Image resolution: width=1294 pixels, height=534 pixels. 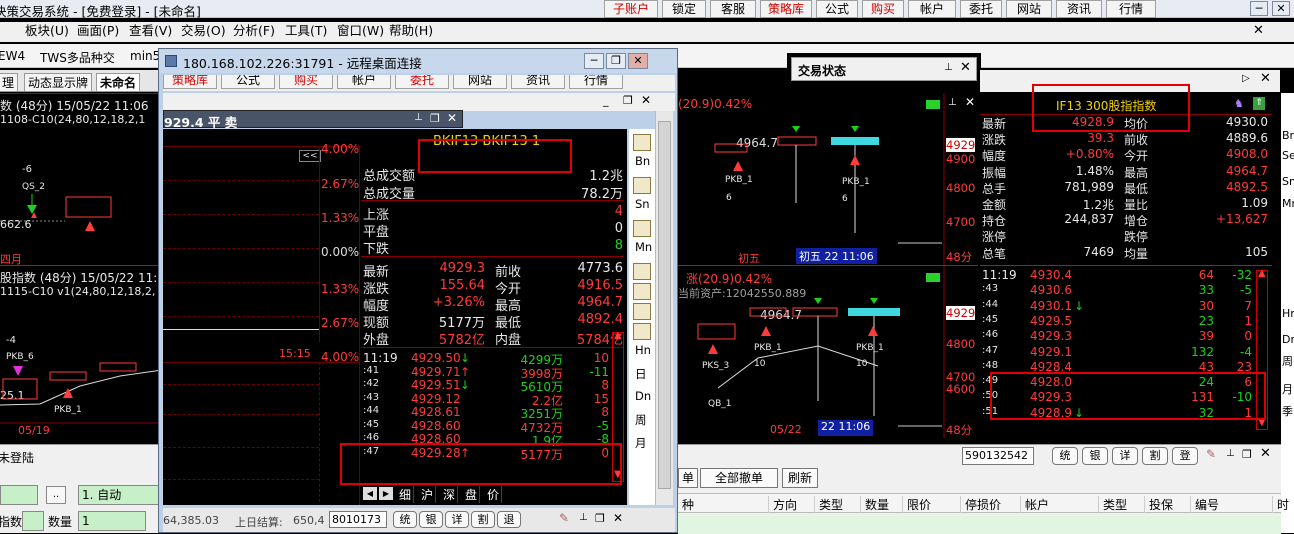 I want to click on tab-prev-button: ◀, so click(x=370, y=493).